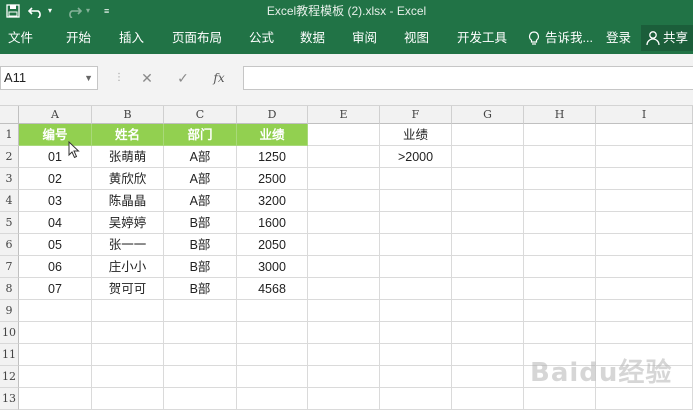  What do you see at coordinates (488, 399) in the screenshot?
I see `cell-g13` at bounding box center [488, 399].